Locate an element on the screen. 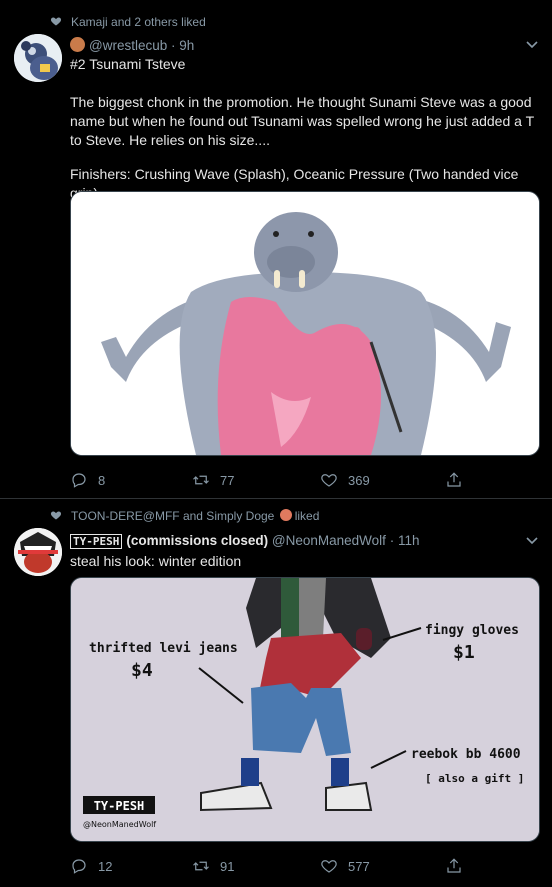 The width and height of the screenshot is (552, 887). dog-emoji-icon is located at coordinates (285, 515).